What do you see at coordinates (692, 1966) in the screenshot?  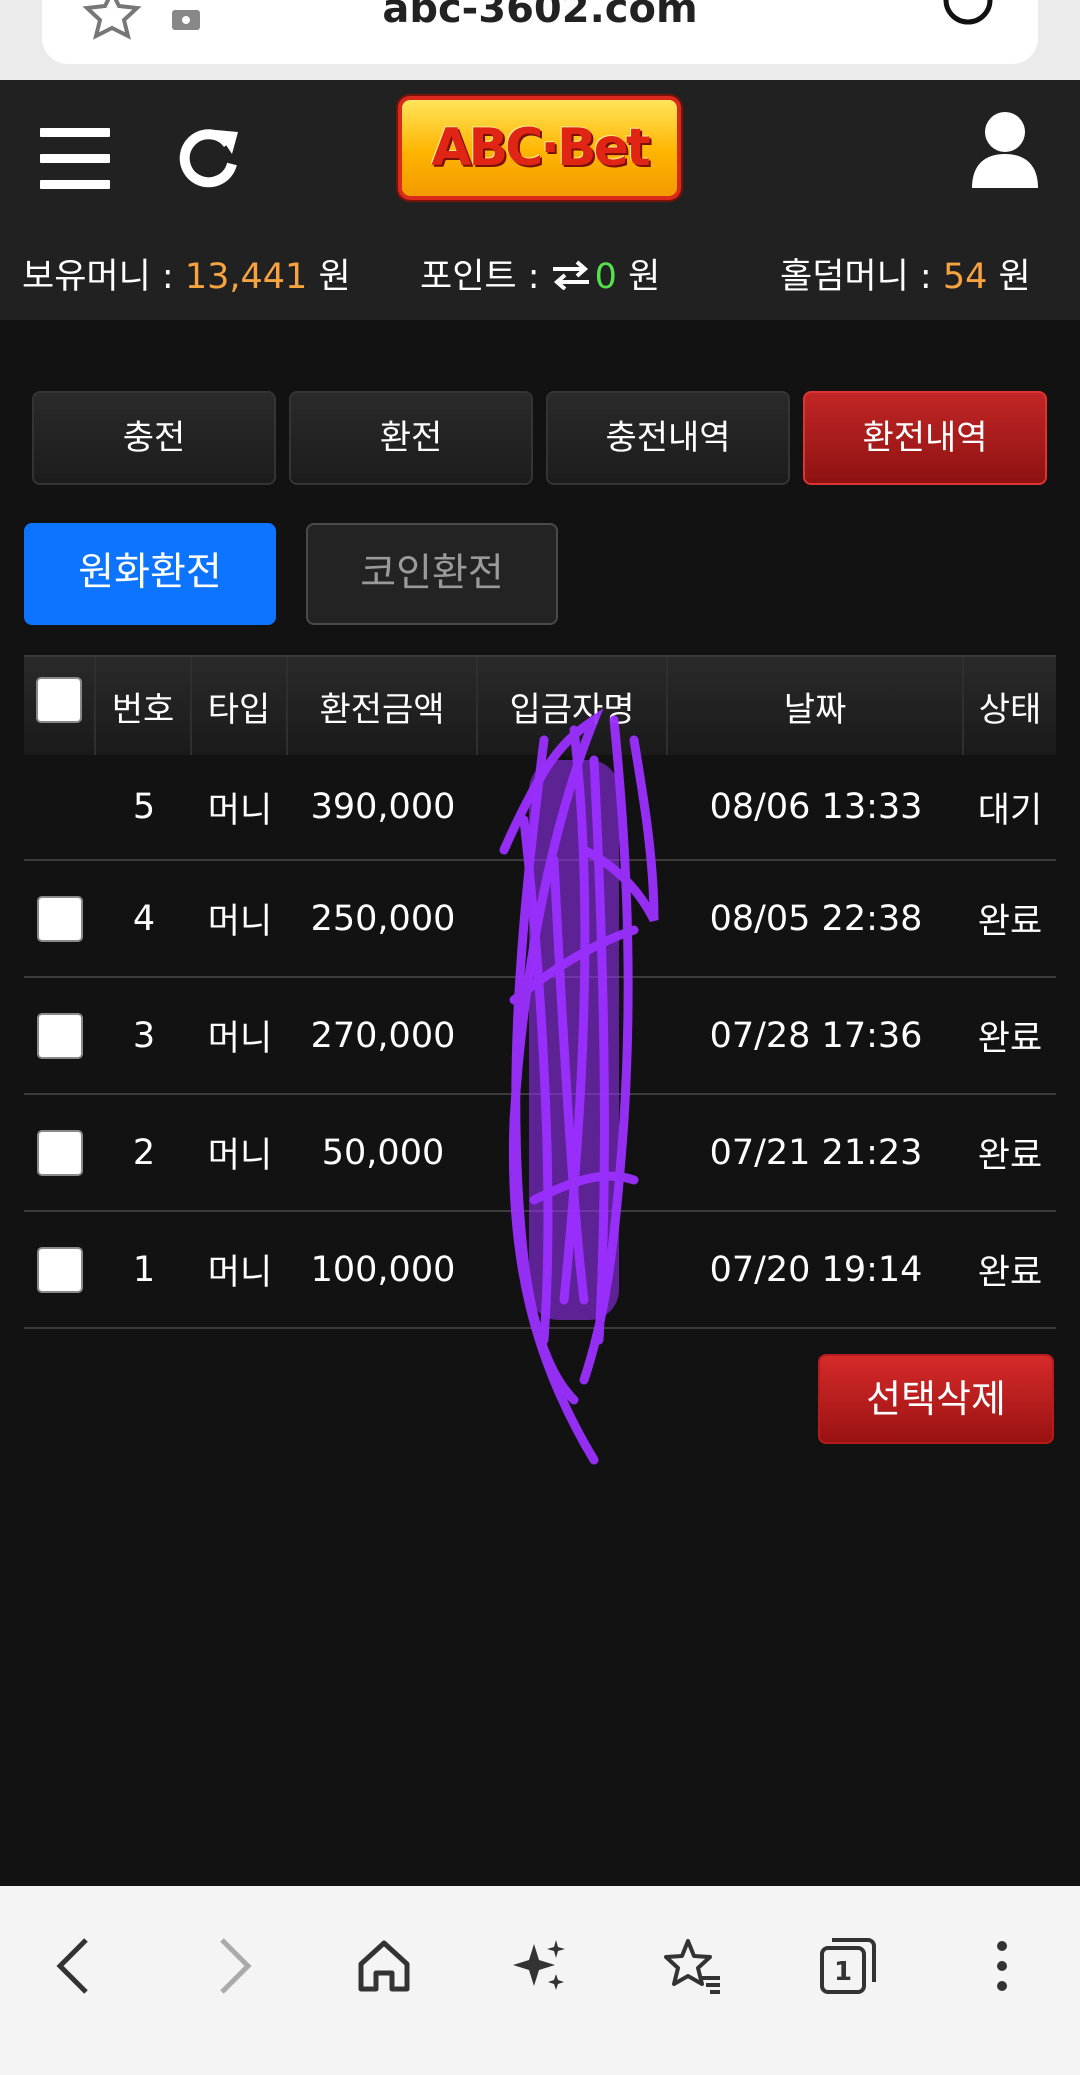 I see `bookmarks-star-icon` at bounding box center [692, 1966].